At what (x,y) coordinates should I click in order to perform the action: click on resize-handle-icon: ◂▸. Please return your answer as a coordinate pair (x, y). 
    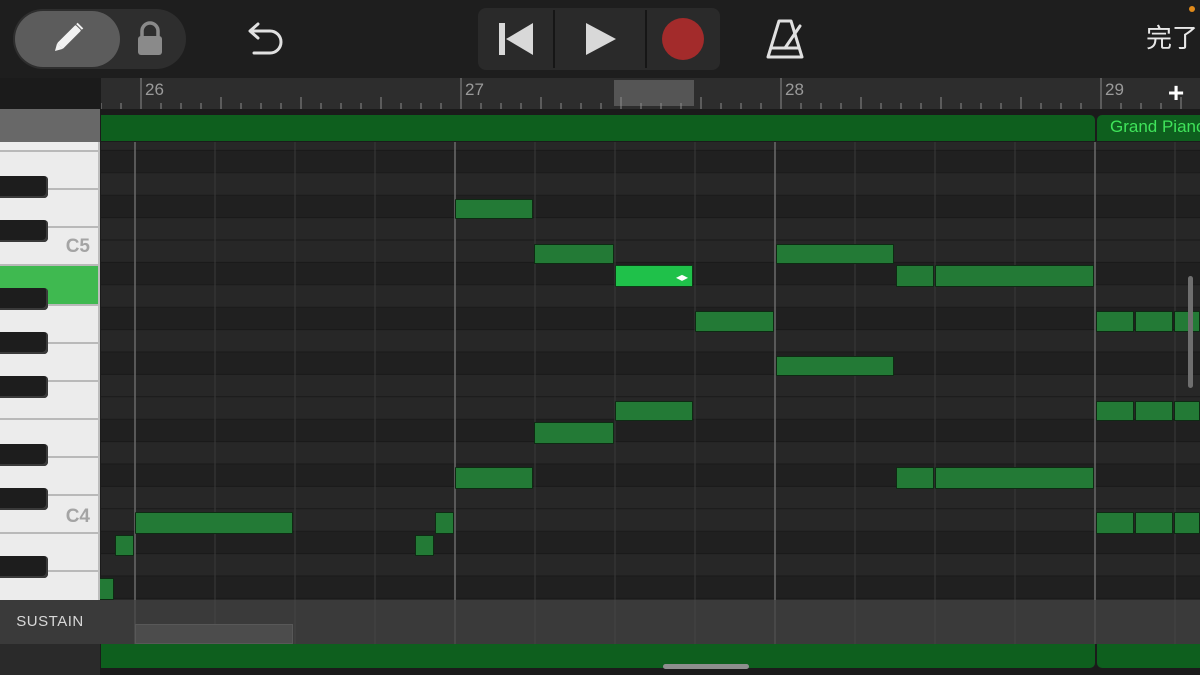
    Looking at the image, I should click on (682, 277).